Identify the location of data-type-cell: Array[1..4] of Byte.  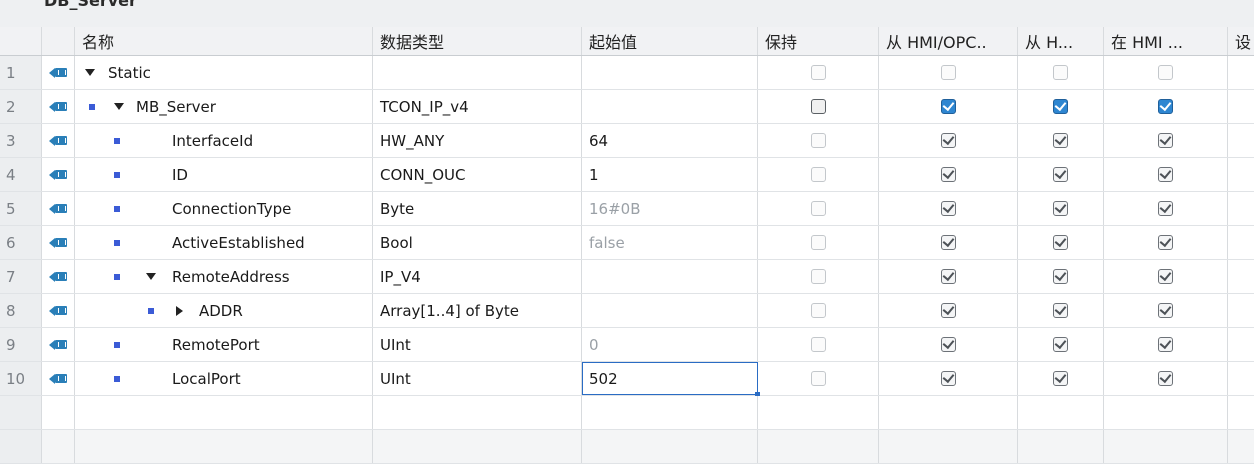
(477, 310).